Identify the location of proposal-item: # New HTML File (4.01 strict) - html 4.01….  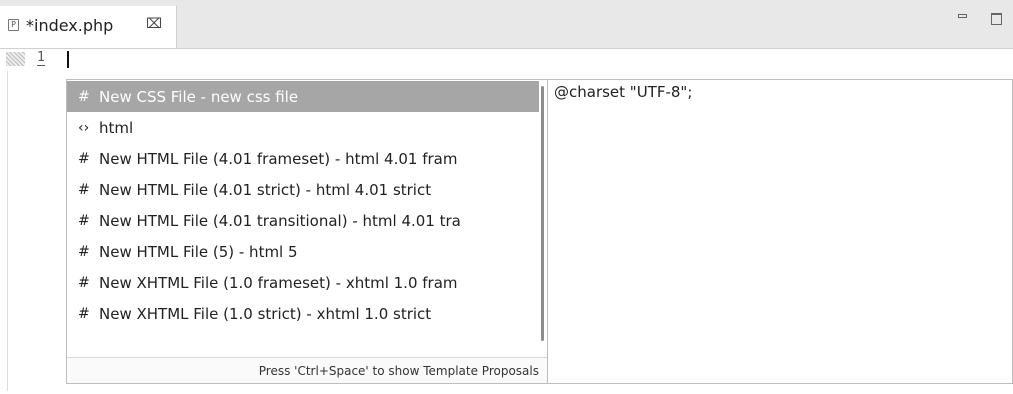
(303, 189).